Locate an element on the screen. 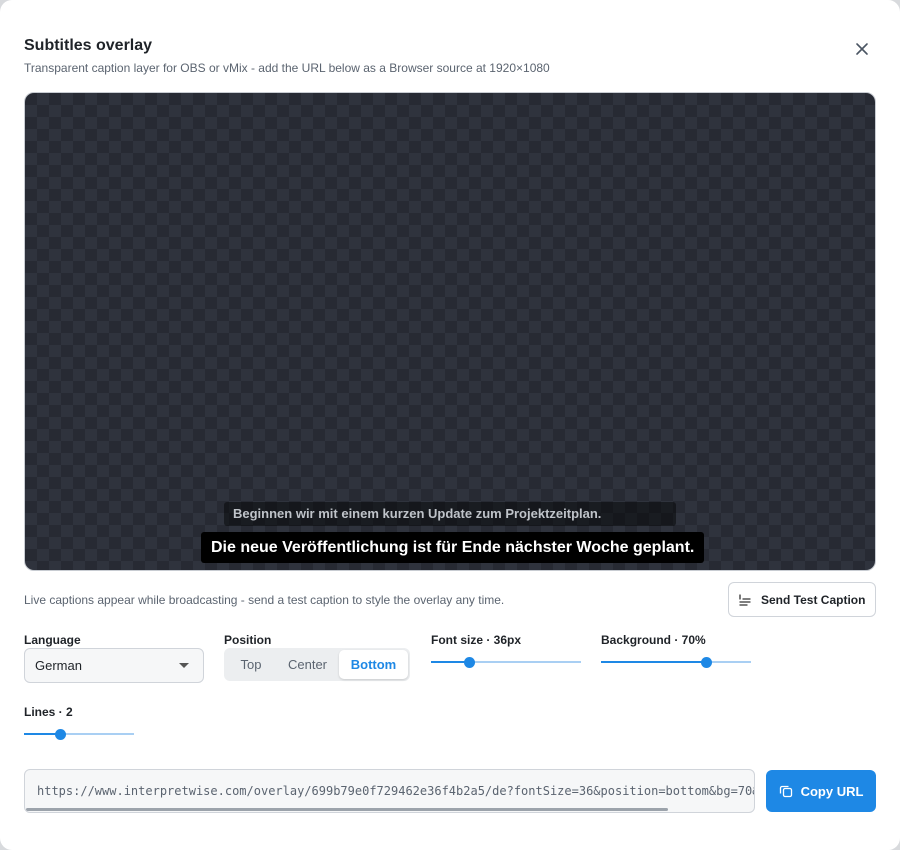  font-size-label: Font size · 36px is located at coordinates (476, 640).